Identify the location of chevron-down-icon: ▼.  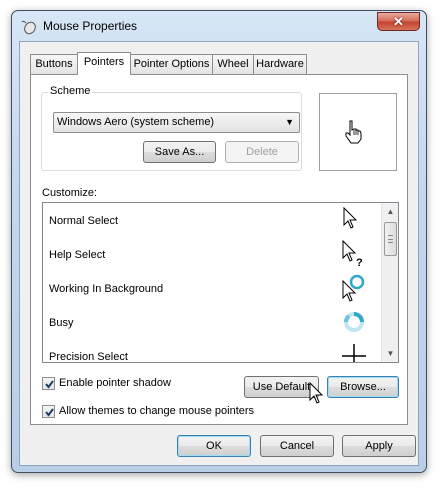
(289, 122).